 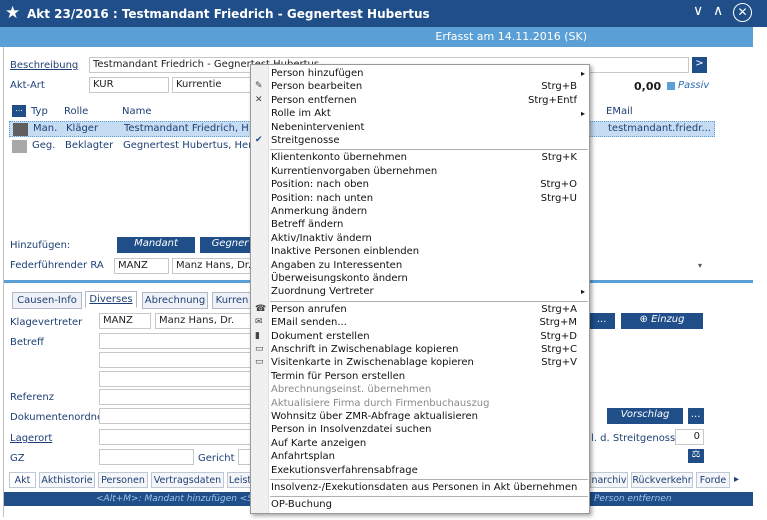 What do you see at coordinates (337, 265) in the screenshot?
I see `menu-item-label: Angaben zu Interessenten` at bounding box center [337, 265].